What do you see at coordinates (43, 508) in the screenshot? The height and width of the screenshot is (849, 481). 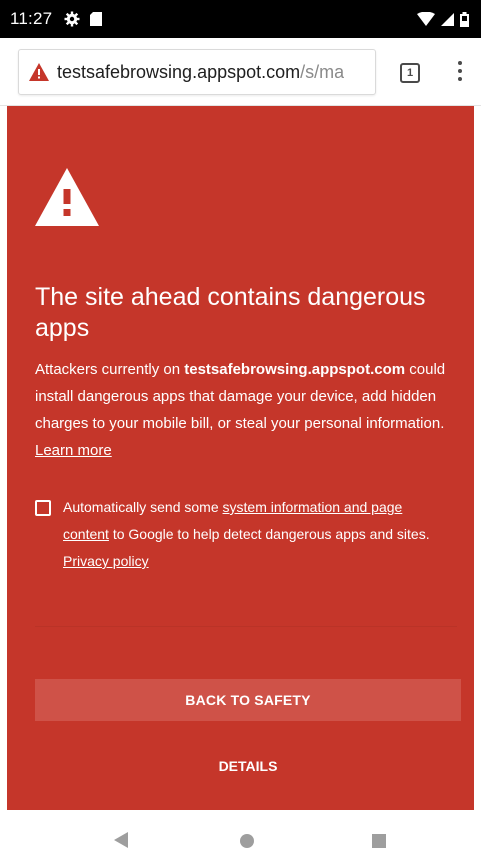 I see `extended-reporting-checkbox` at bounding box center [43, 508].